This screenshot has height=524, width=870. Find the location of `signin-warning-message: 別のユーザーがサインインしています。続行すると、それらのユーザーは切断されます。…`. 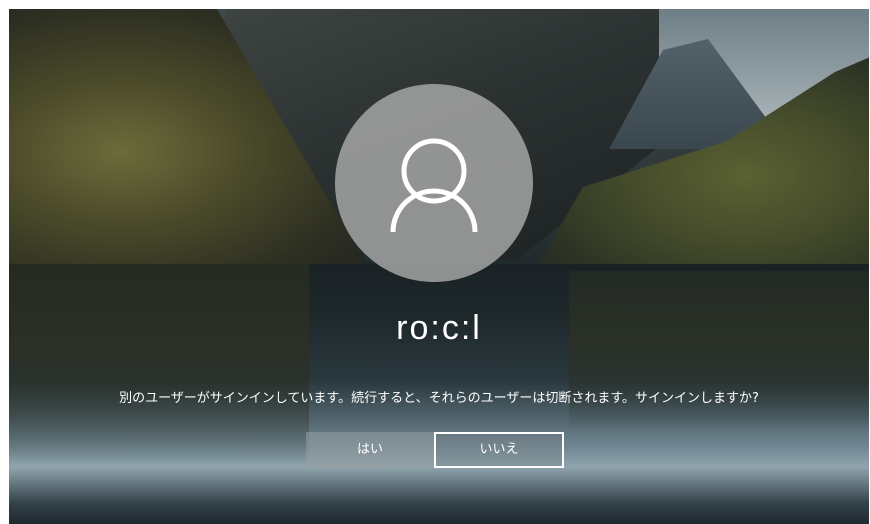

signin-warning-message: 別のユーザーがサインインしています。続行すると、それらのユーザーは切断されます。… is located at coordinates (439, 398).